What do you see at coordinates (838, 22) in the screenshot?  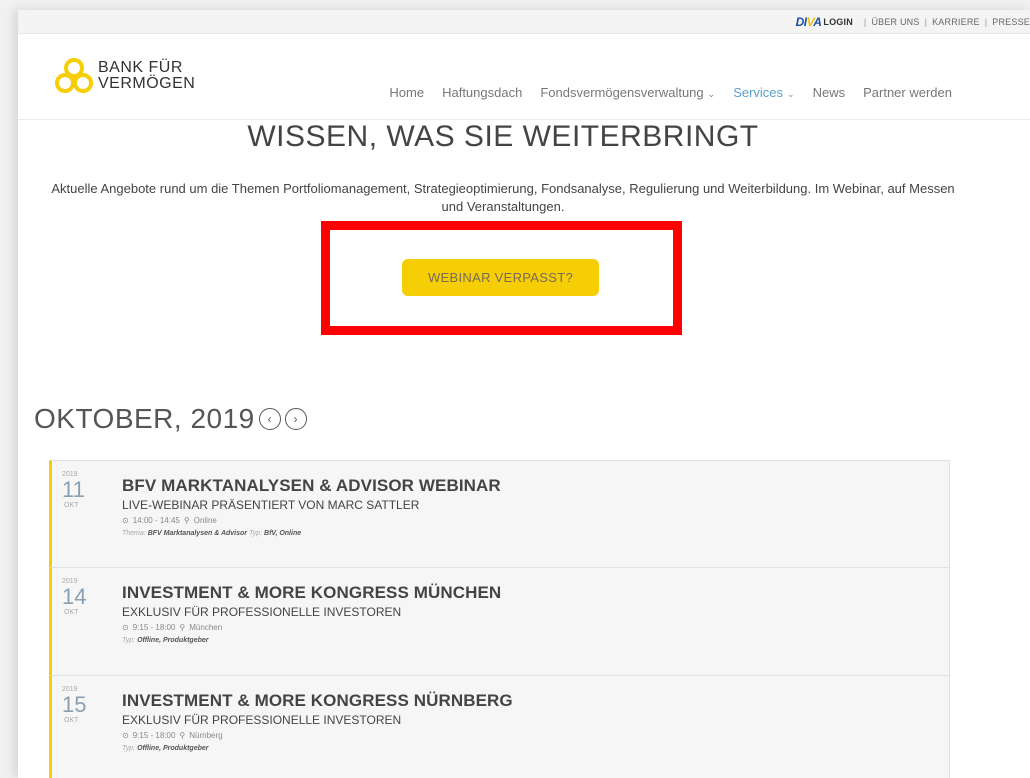 I see `login-link: LOGIN` at bounding box center [838, 22].